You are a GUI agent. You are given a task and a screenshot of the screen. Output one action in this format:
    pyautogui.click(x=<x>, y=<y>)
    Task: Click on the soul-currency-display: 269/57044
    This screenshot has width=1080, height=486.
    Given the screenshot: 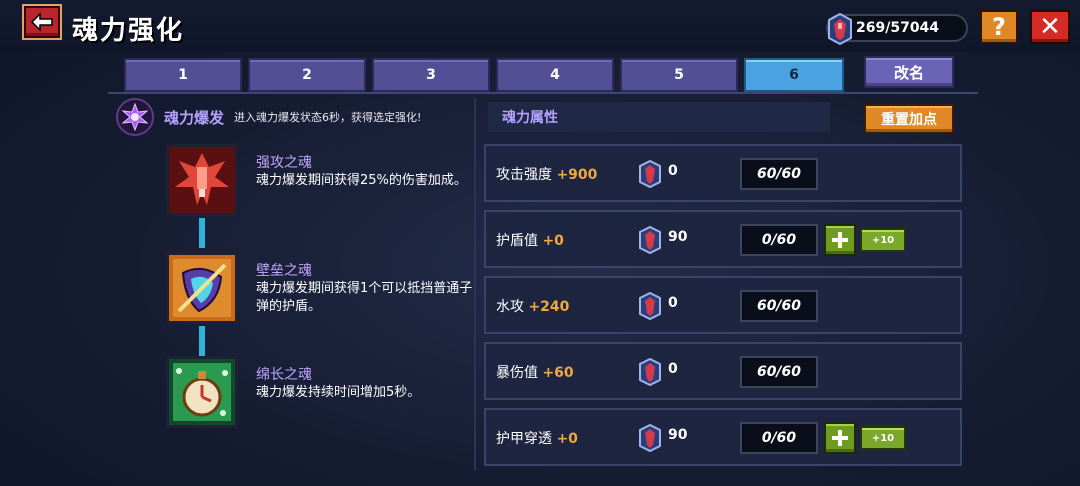 What is the action you would take?
    pyautogui.click(x=897, y=29)
    